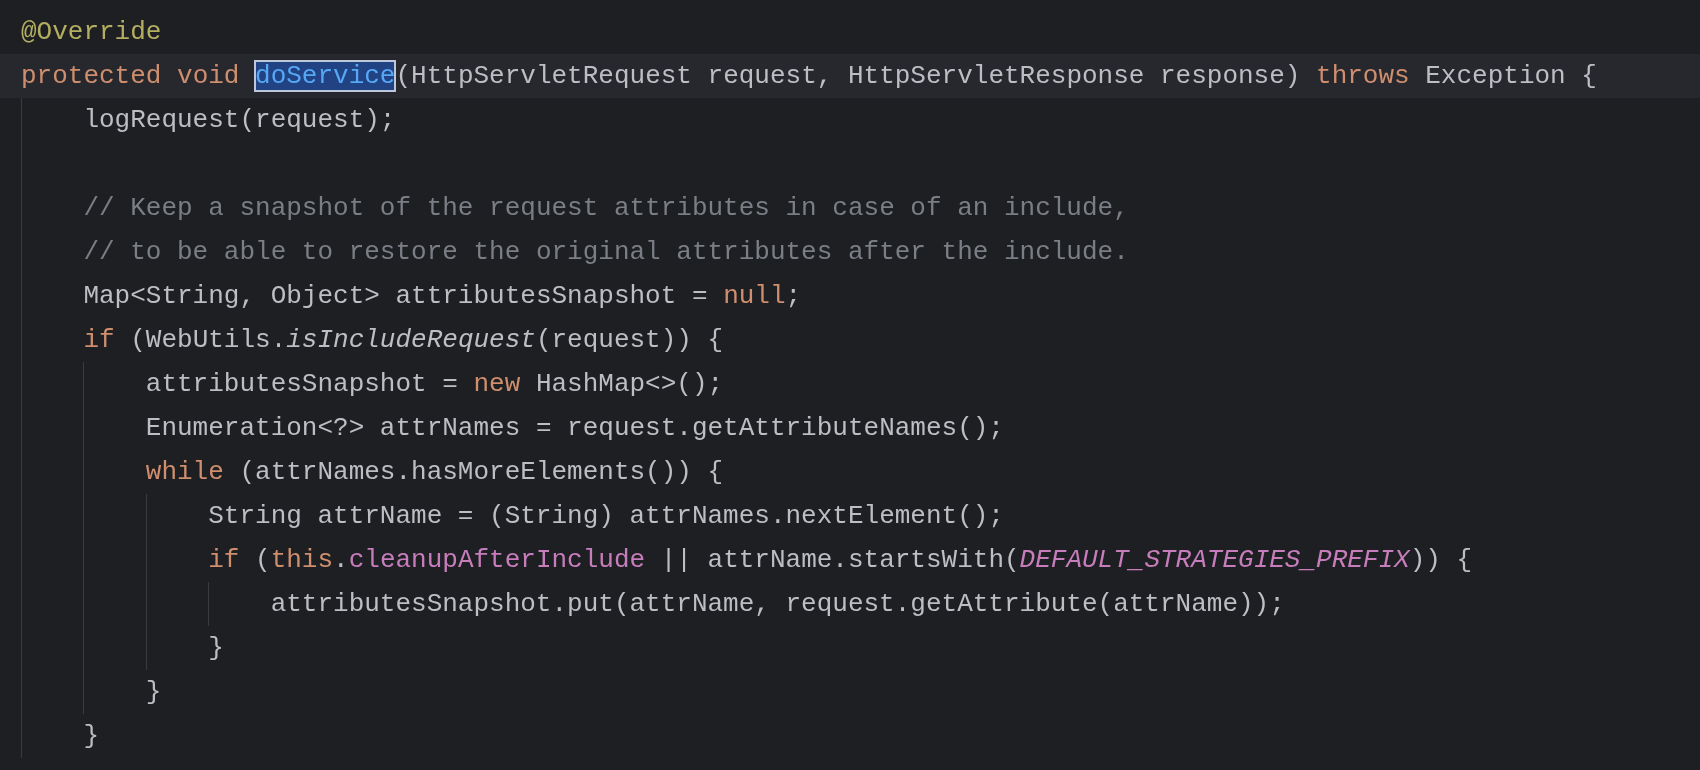 The height and width of the screenshot is (770, 1700). What do you see at coordinates (131, 76) in the screenshot?
I see `code-text: protected void` at bounding box center [131, 76].